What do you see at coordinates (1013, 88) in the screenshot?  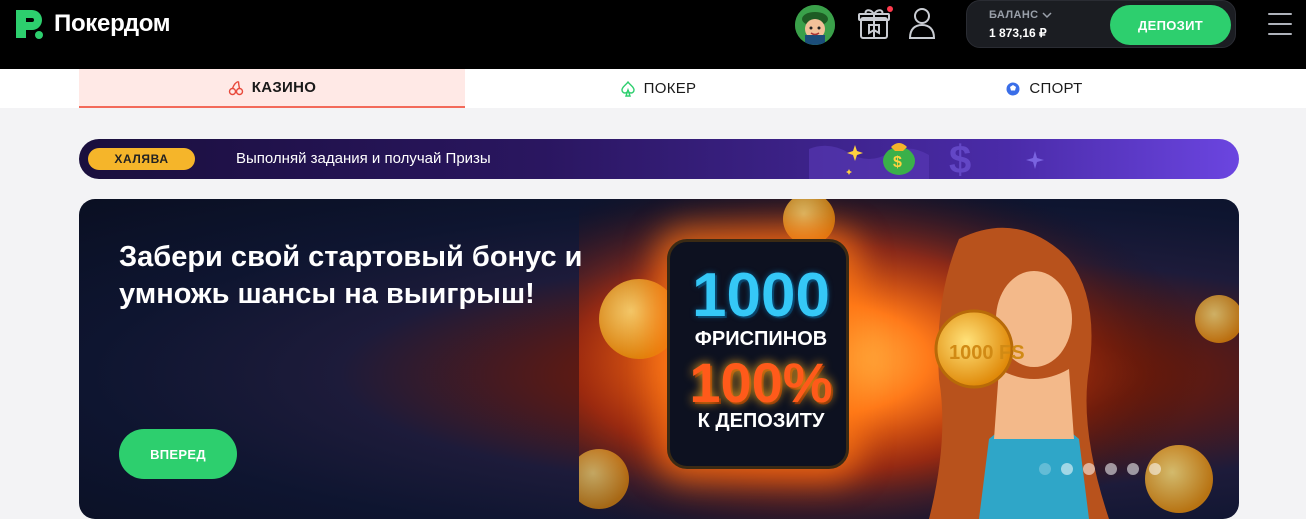 I see `ball-icon` at bounding box center [1013, 88].